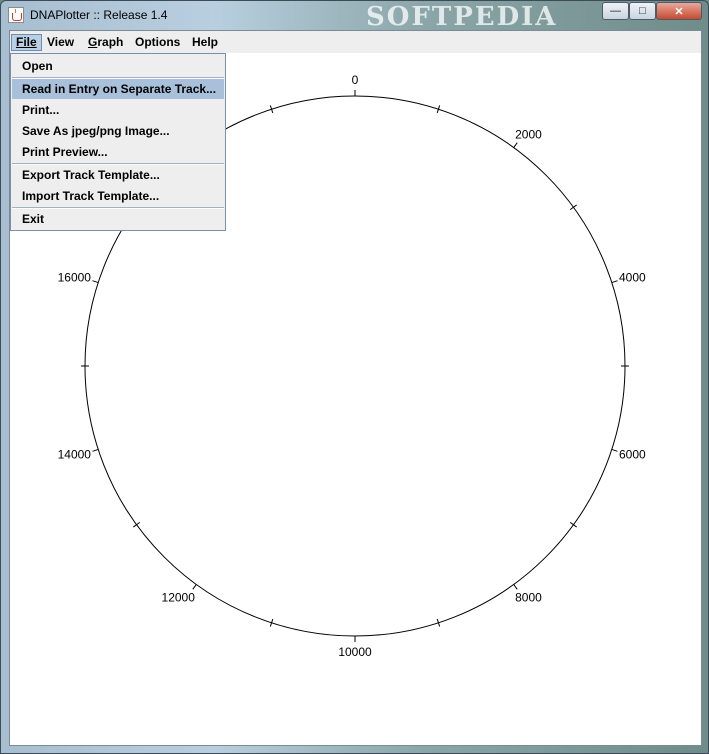 The width and height of the screenshot is (709, 754). Describe the element at coordinates (528, 135) in the screenshot. I see `tick-label: 2000` at that location.